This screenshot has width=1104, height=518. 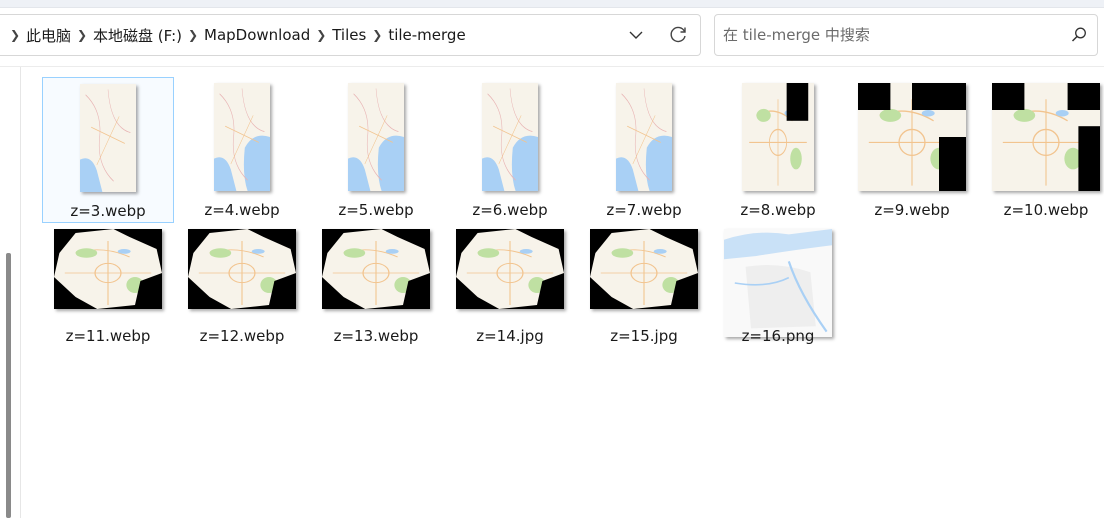 I want to click on breadcrumb-mapdownload: MapDownload, so click(x=257, y=35).